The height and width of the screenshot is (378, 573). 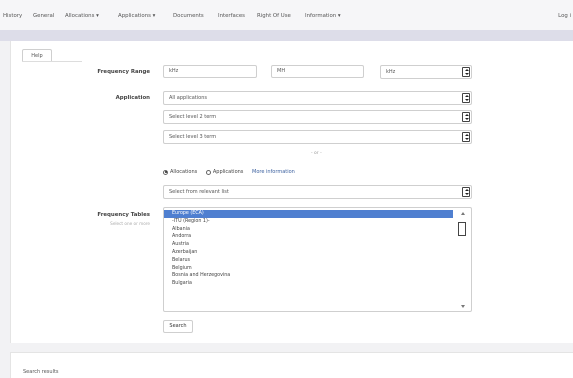 I want to click on frequency-from-input: kHz, so click(x=210, y=71).